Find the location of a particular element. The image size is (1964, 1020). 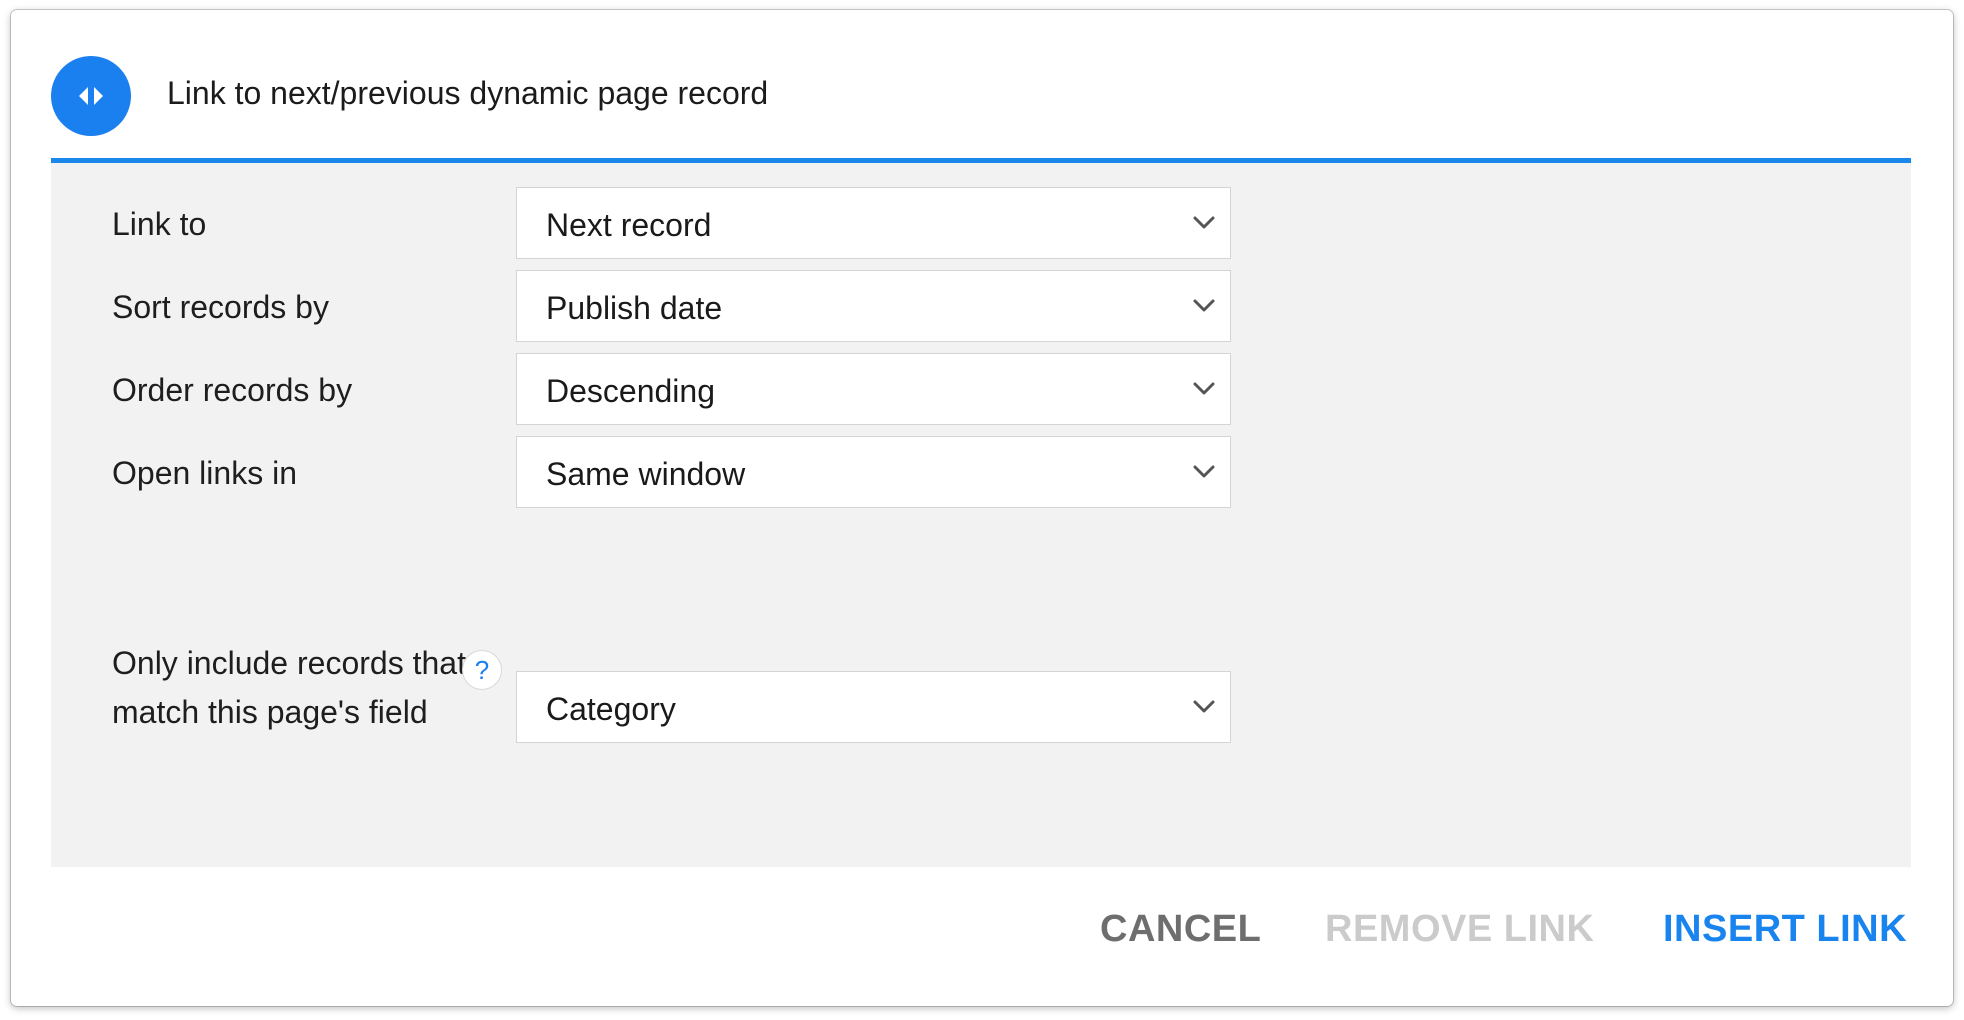

open-links-label: Open links in is located at coordinates (204, 473).